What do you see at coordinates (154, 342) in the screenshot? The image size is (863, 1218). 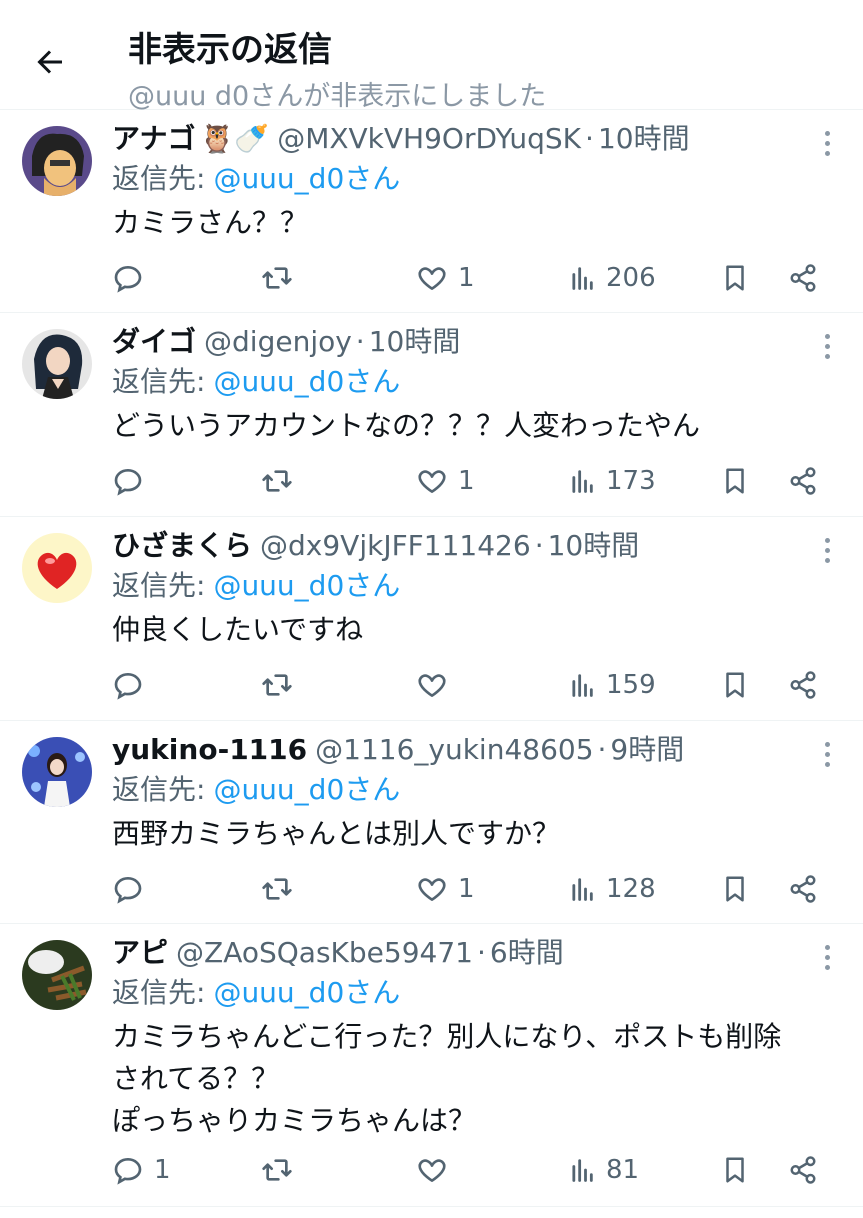 I see `display-name: ダイゴ` at bounding box center [154, 342].